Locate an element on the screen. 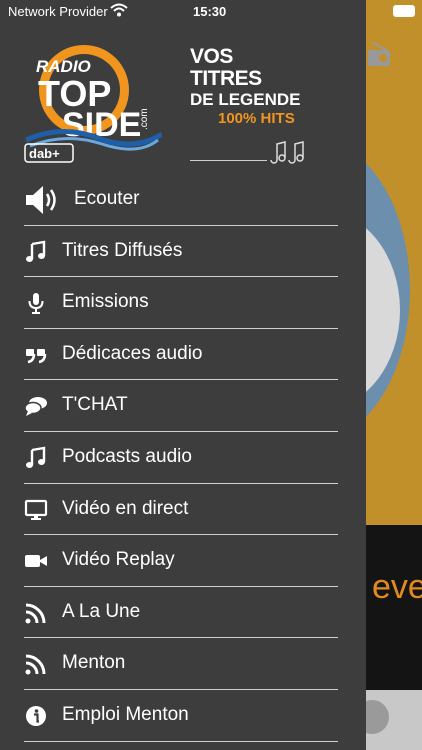 This screenshot has height=750, width=422. slogan-line-1: VOS TITRES is located at coordinates (226, 67).